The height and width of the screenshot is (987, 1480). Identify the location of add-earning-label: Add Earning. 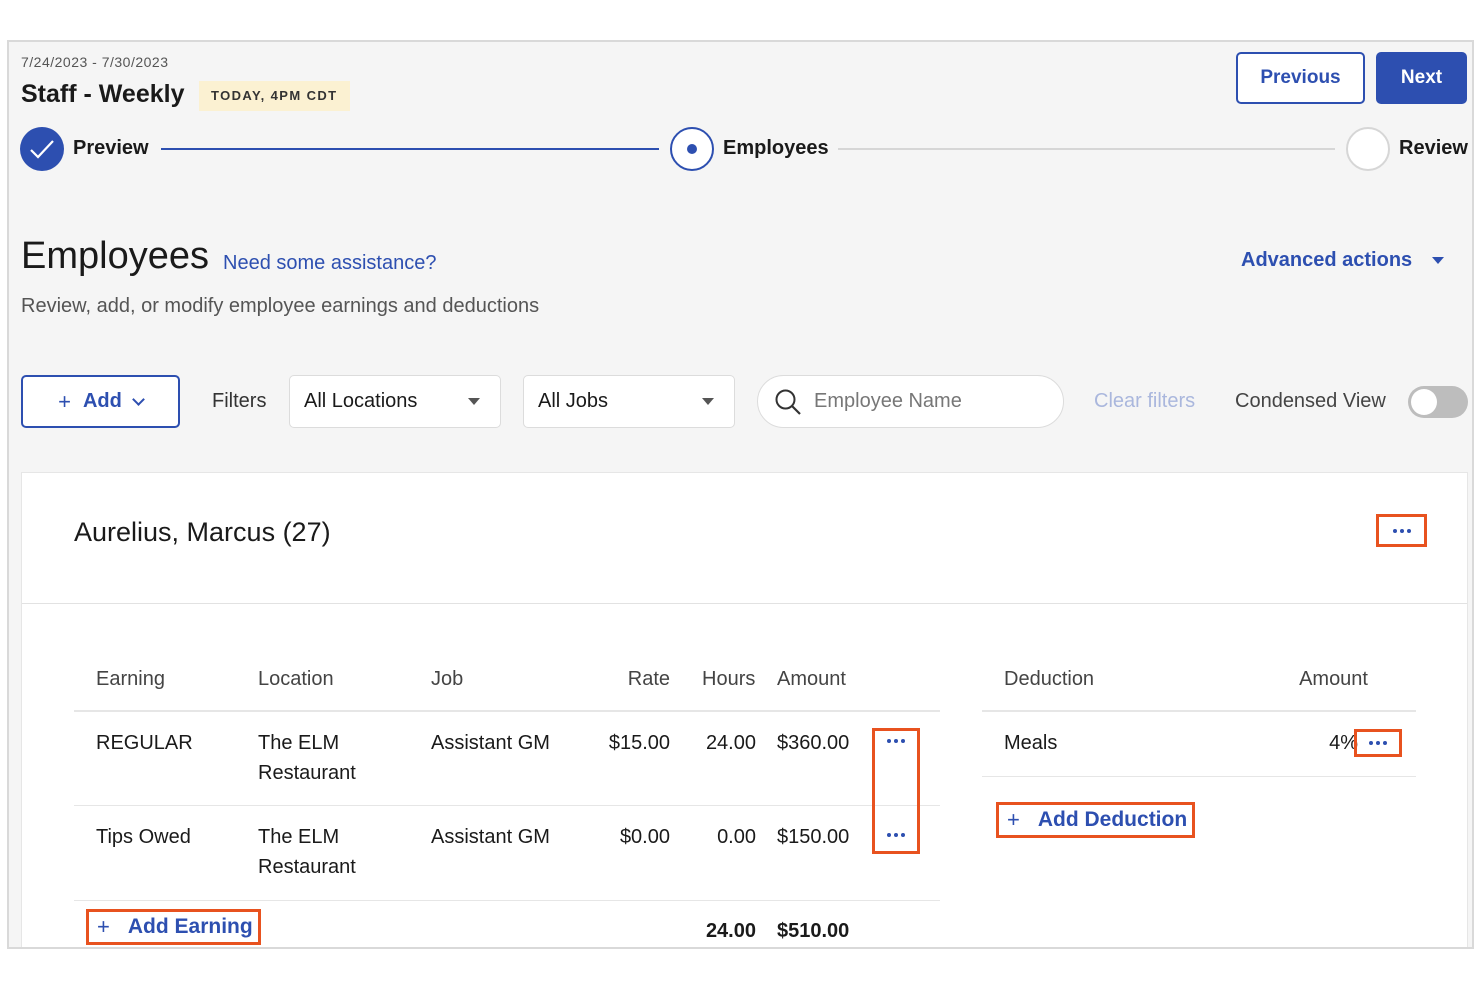
(190, 926).